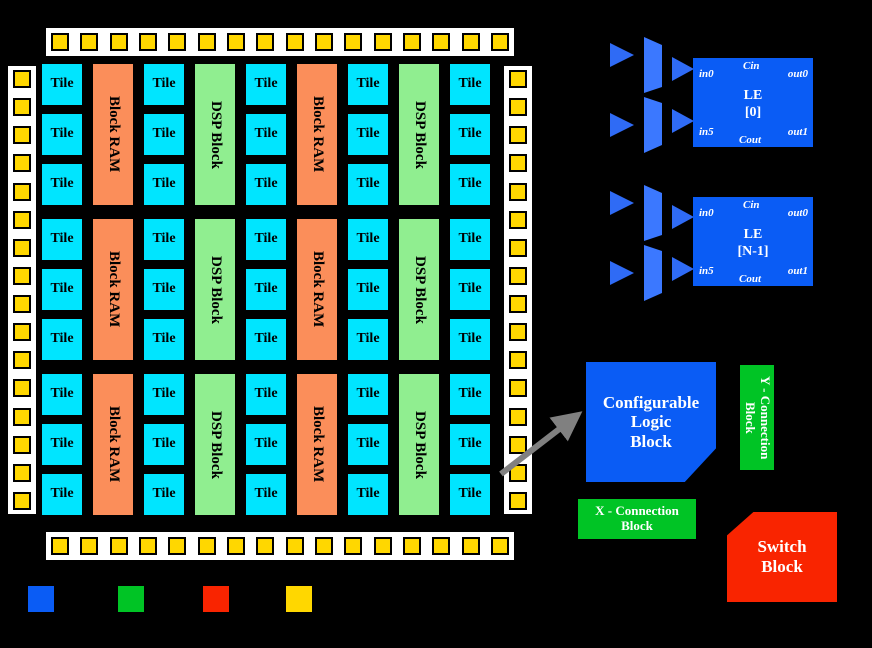 This screenshot has height=648, width=872. What do you see at coordinates (368, 184) in the screenshot?
I see `grid-tile-c6-r2: Tile` at bounding box center [368, 184].